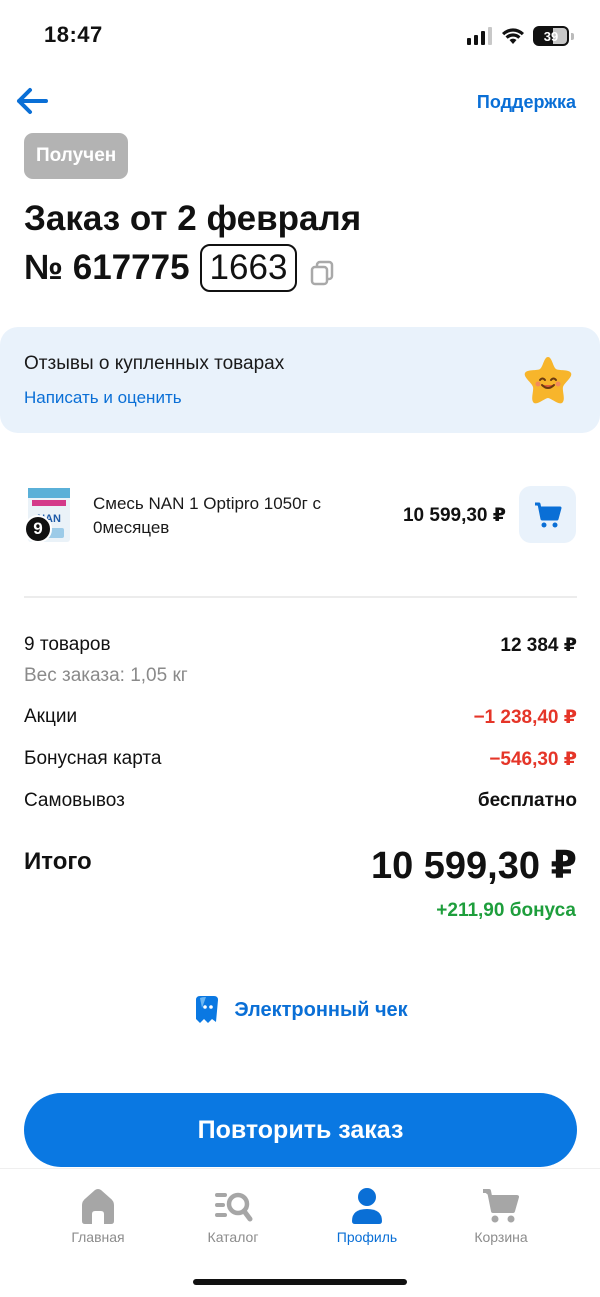 The width and height of the screenshot is (600, 1297). What do you see at coordinates (98, 1206) in the screenshot?
I see `home-icon` at bounding box center [98, 1206].